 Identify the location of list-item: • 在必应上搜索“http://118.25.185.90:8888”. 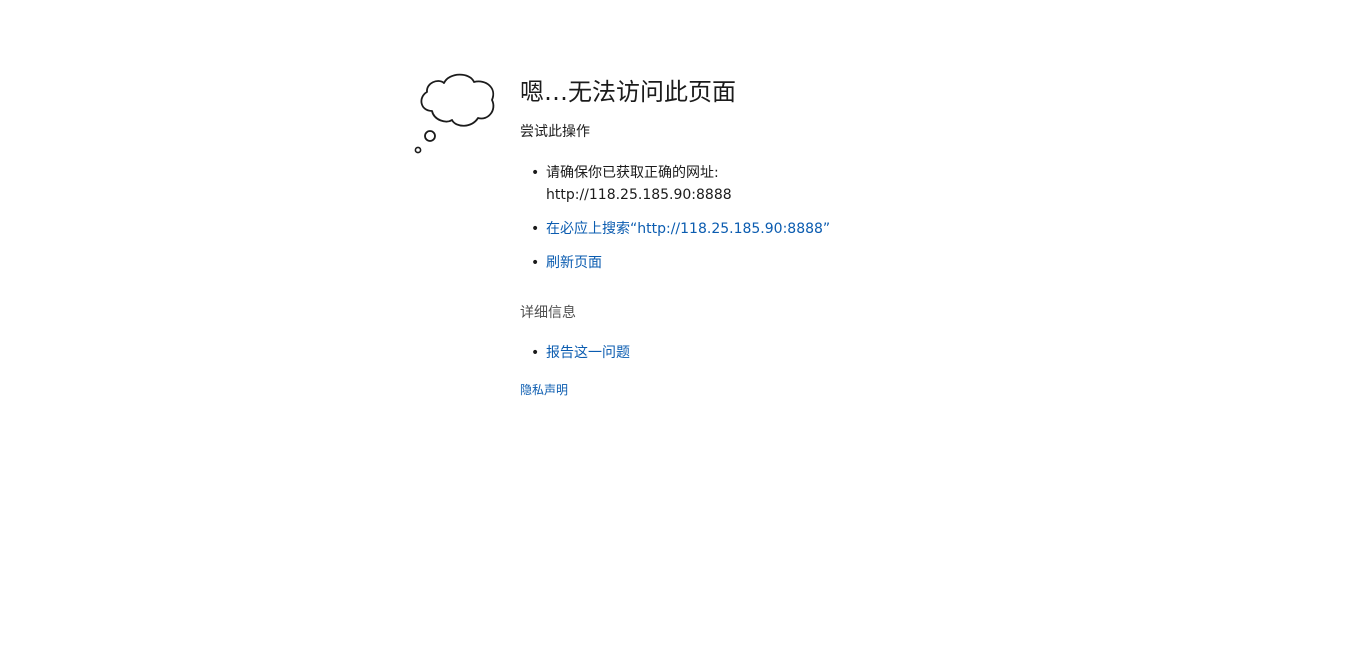
(800, 229).